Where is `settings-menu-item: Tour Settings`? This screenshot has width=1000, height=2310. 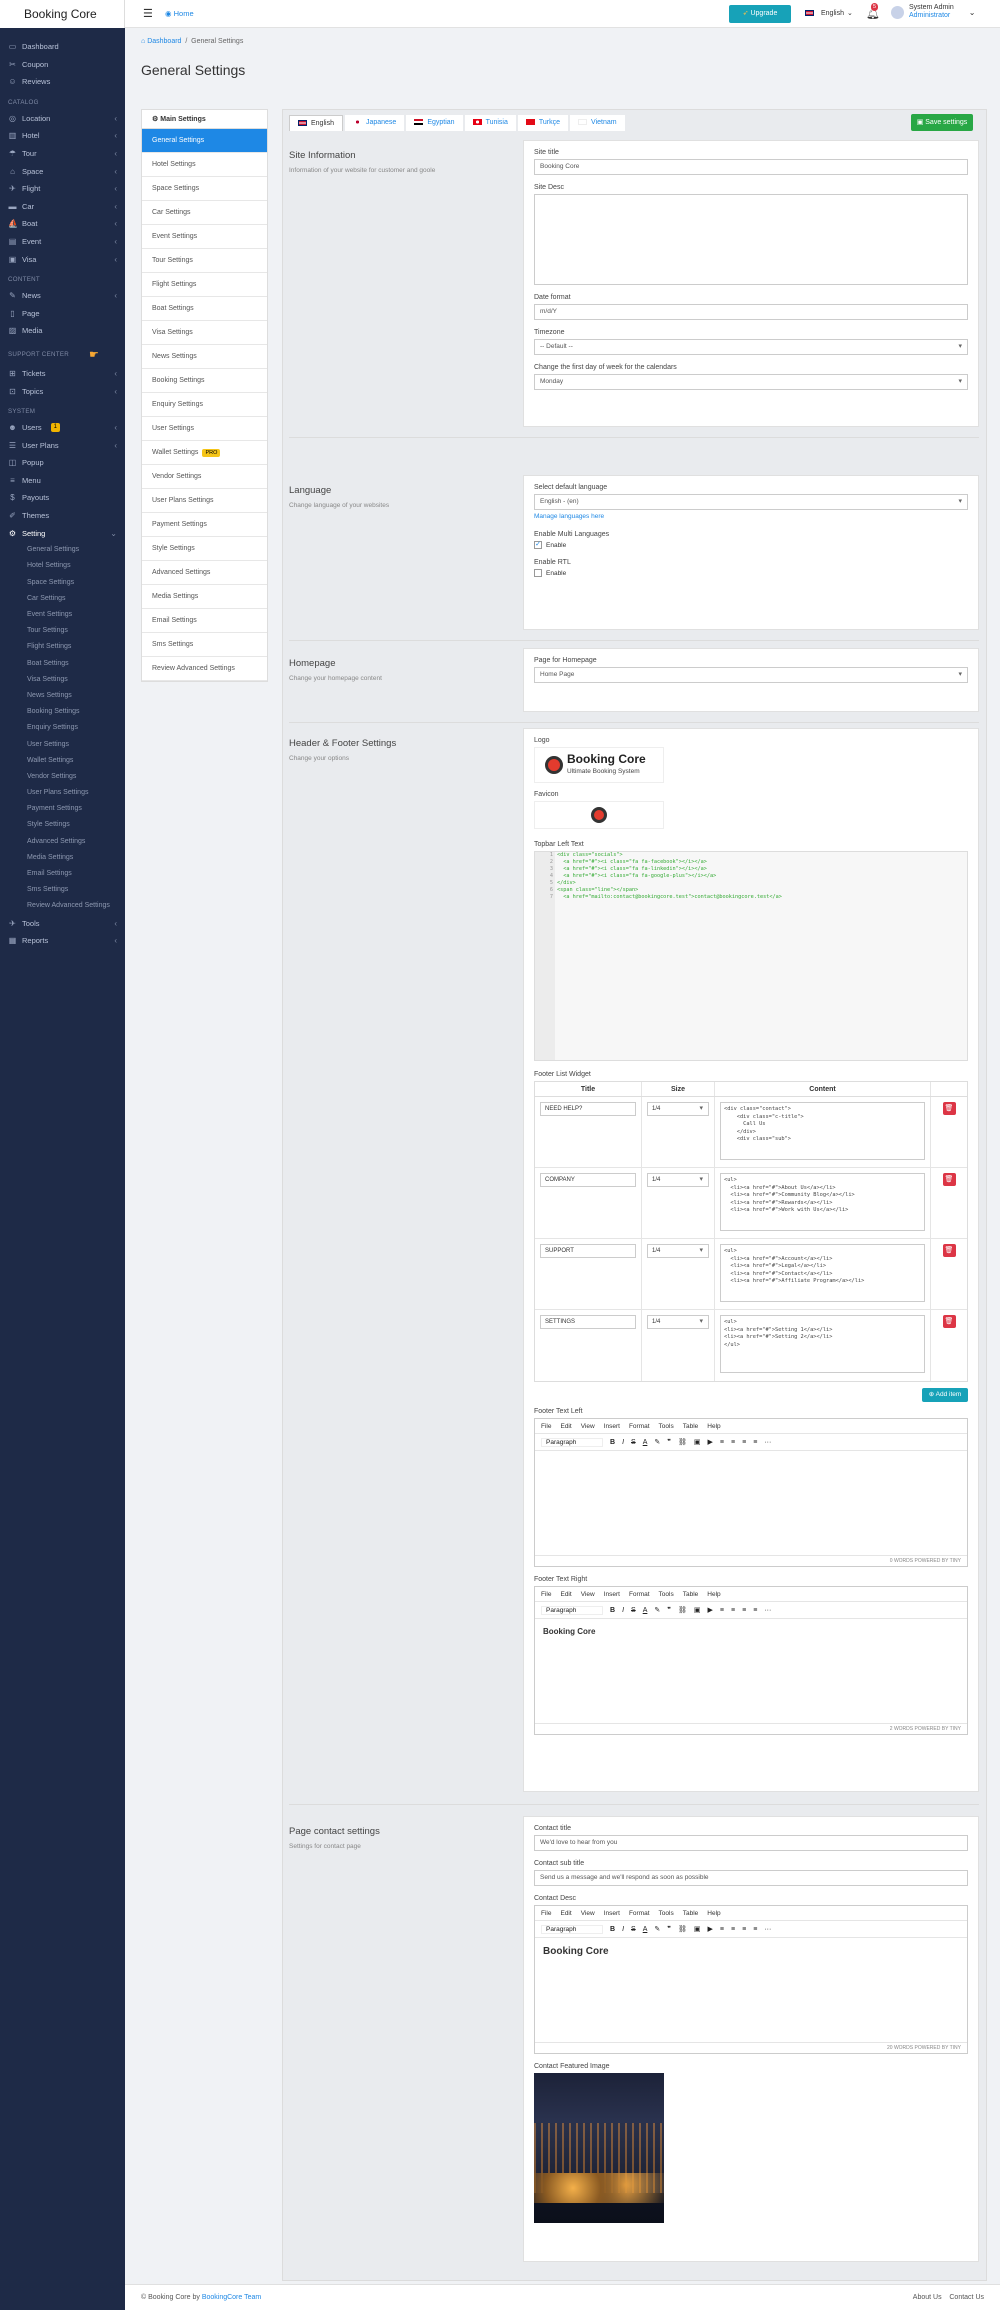
settings-menu-item: Tour Settings is located at coordinates (204, 261).